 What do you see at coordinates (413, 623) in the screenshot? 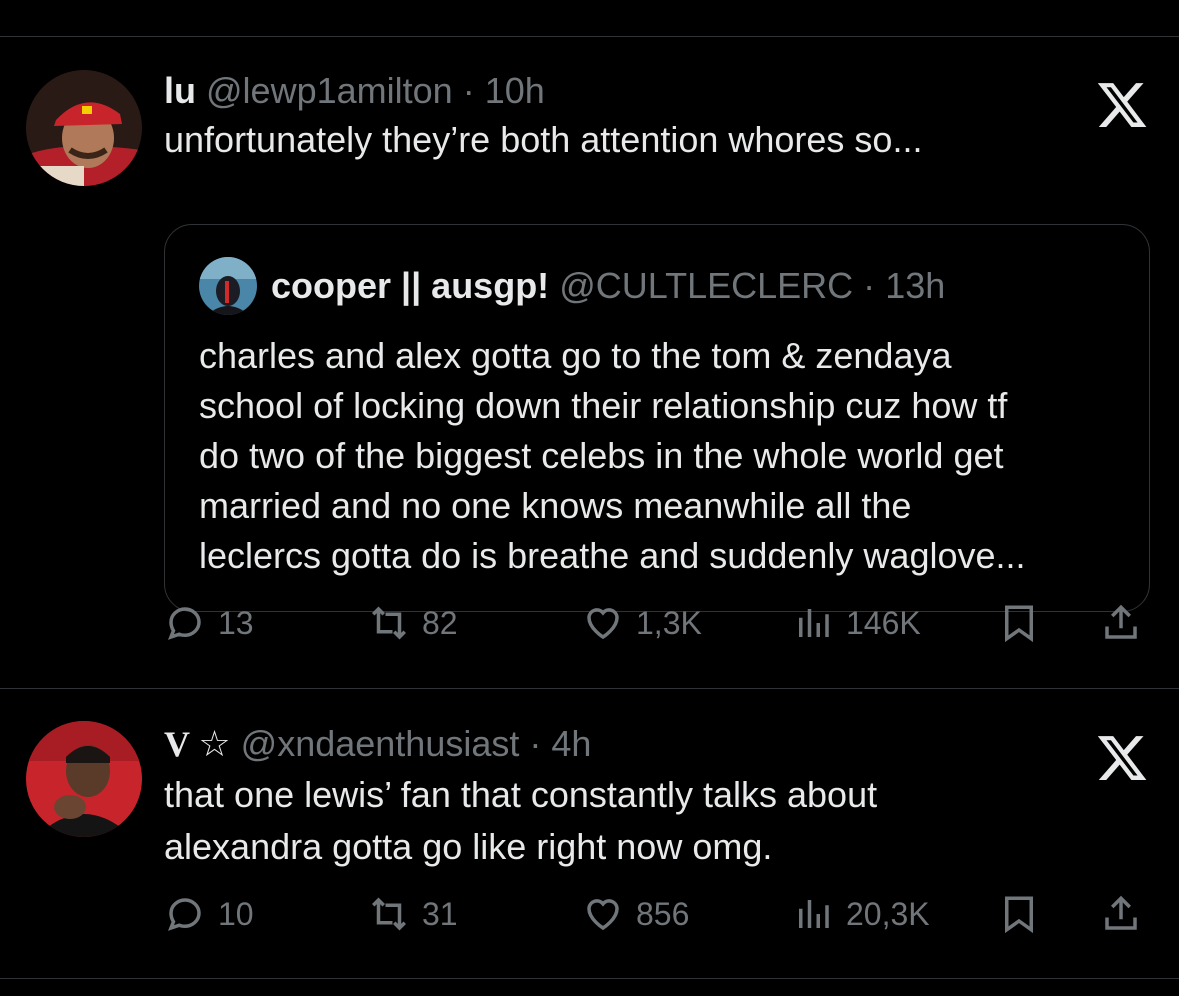
I see `repost-button: 82` at bounding box center [413, 623].